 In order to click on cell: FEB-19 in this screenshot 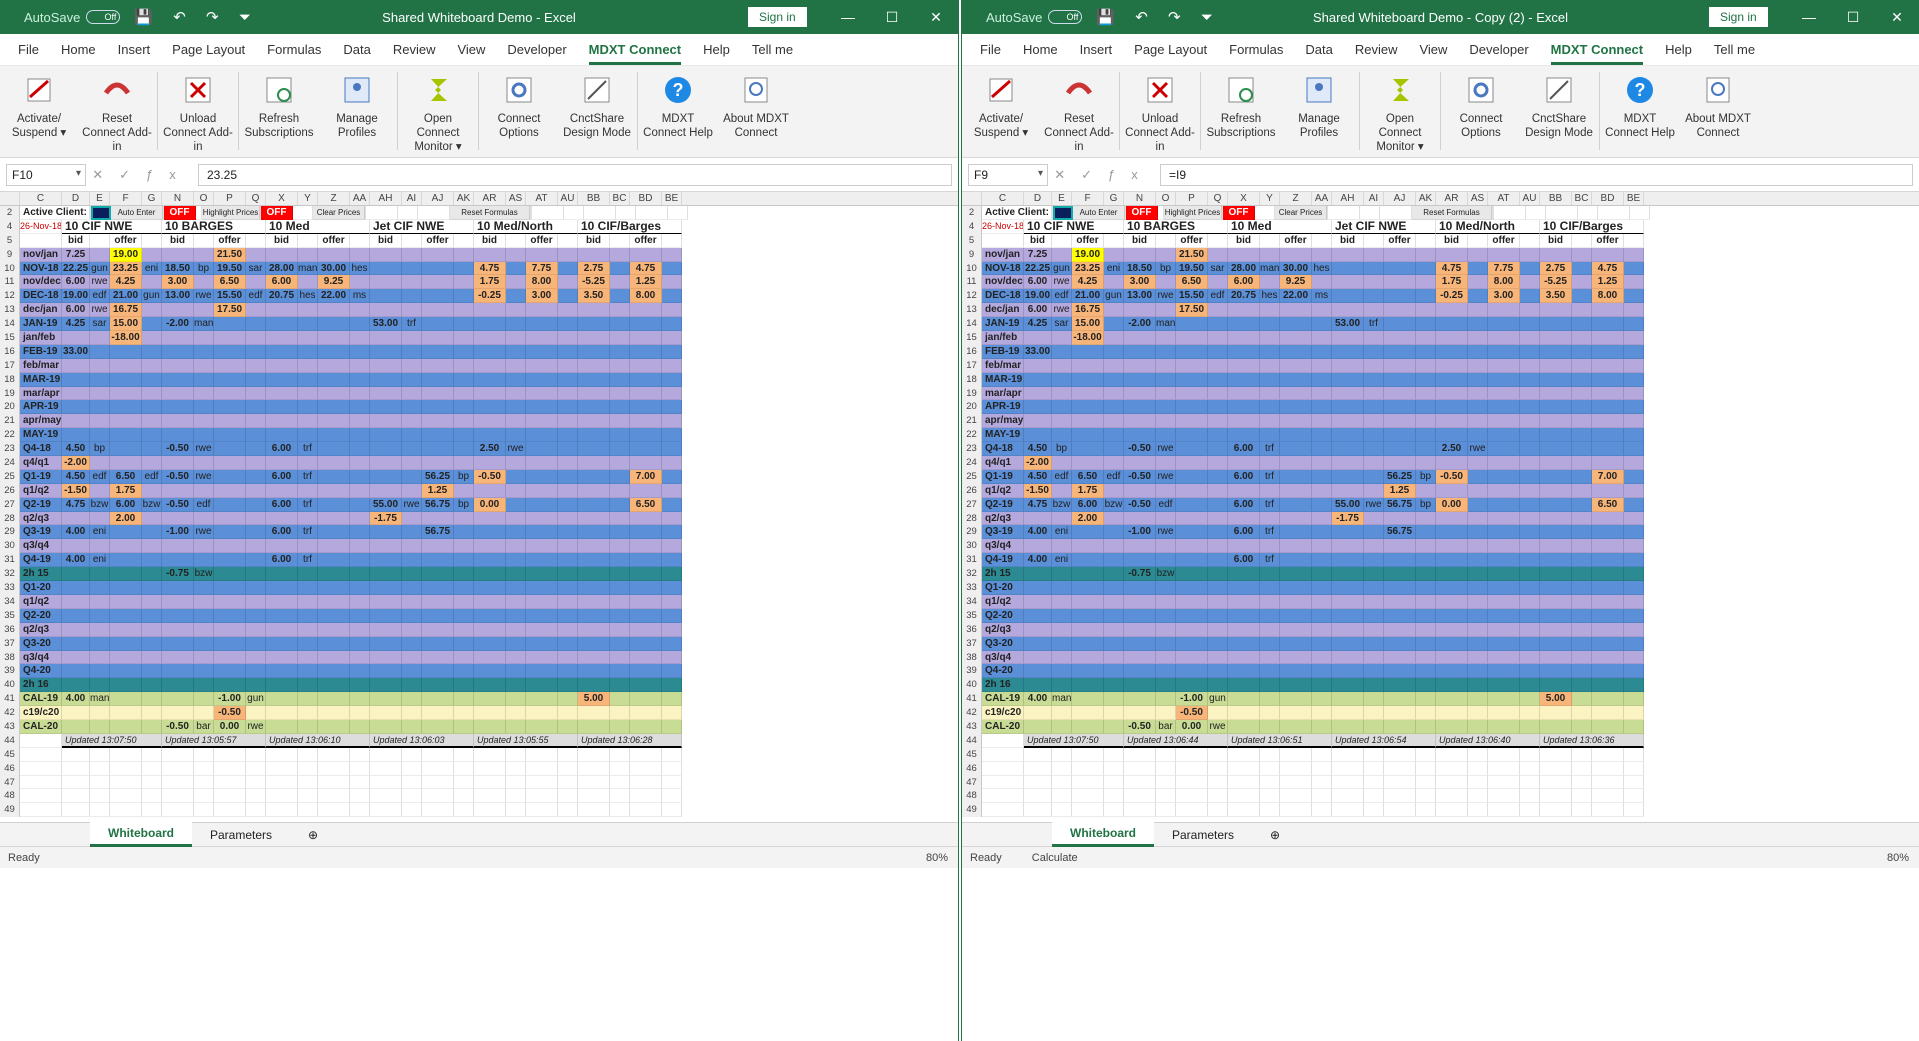, I will do `click(41, 351)`.